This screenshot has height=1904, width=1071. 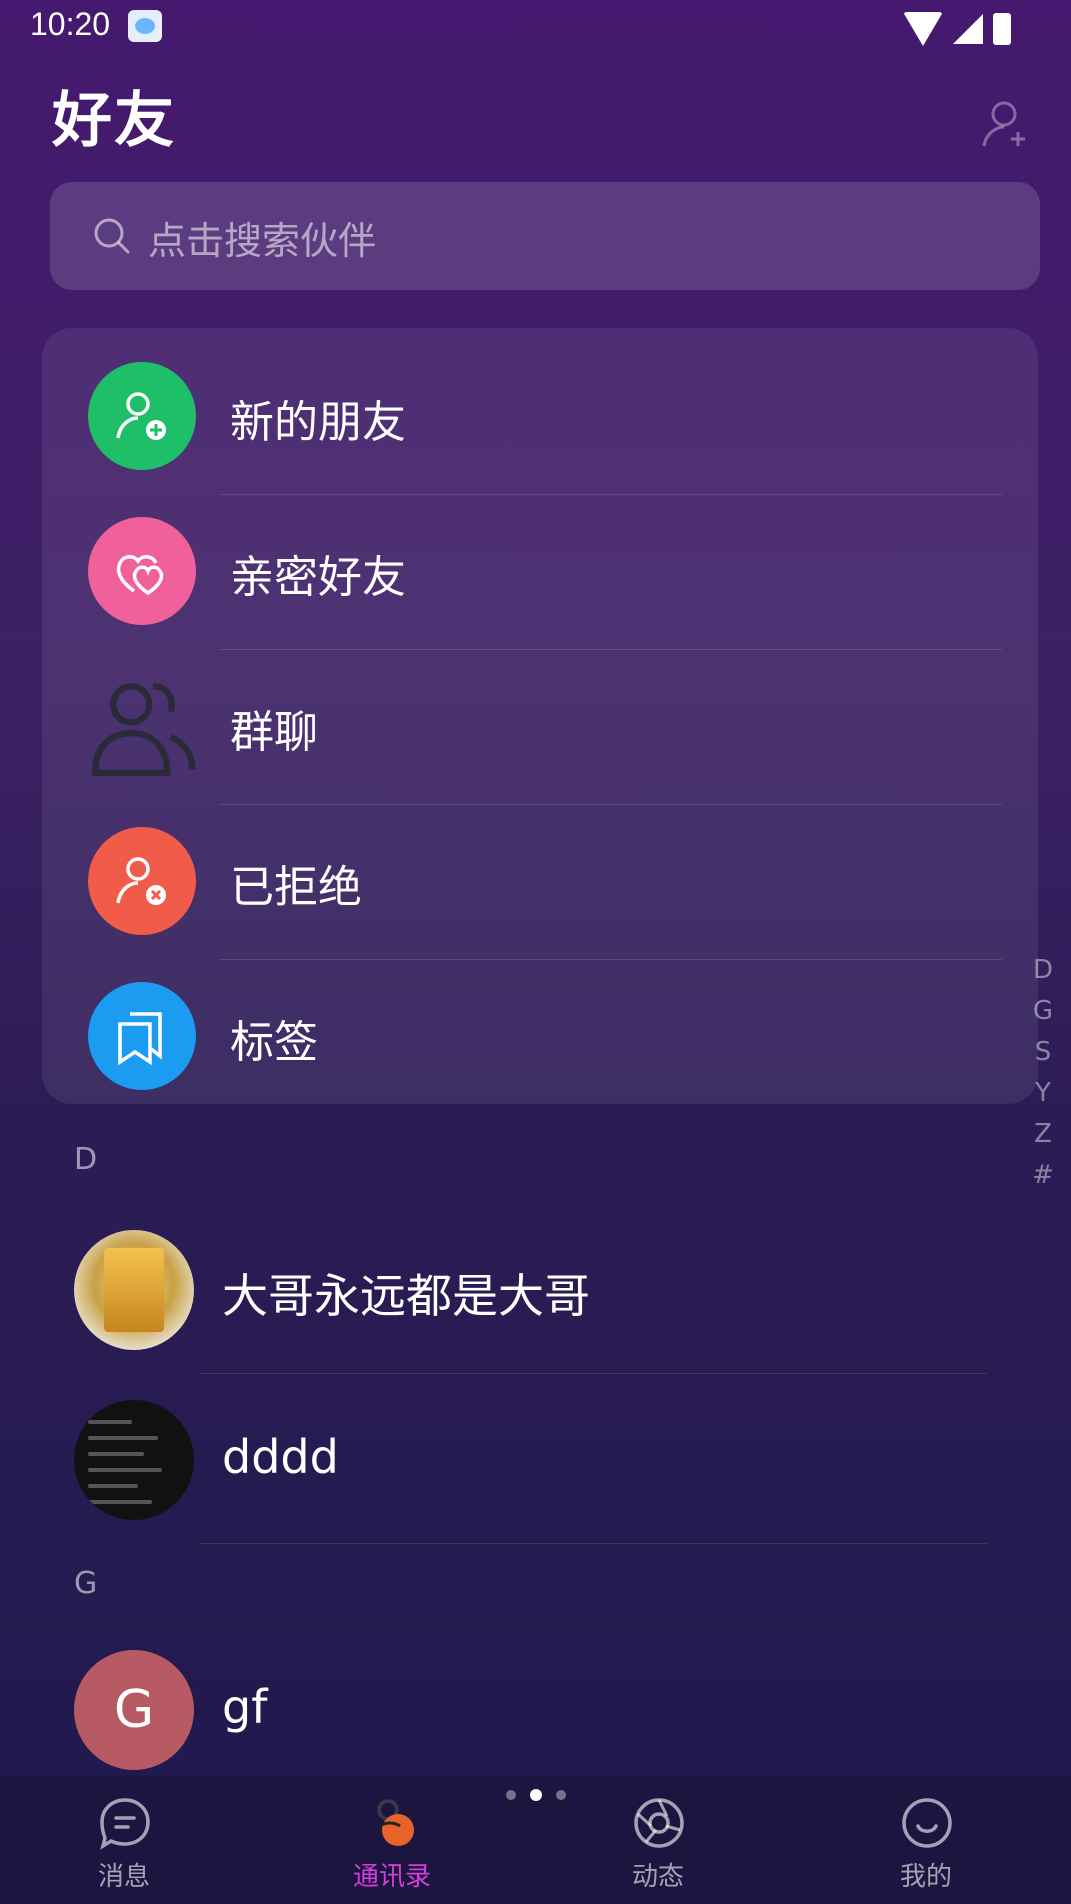 I want to click on tag-icon, so click(x=142, y=1036).